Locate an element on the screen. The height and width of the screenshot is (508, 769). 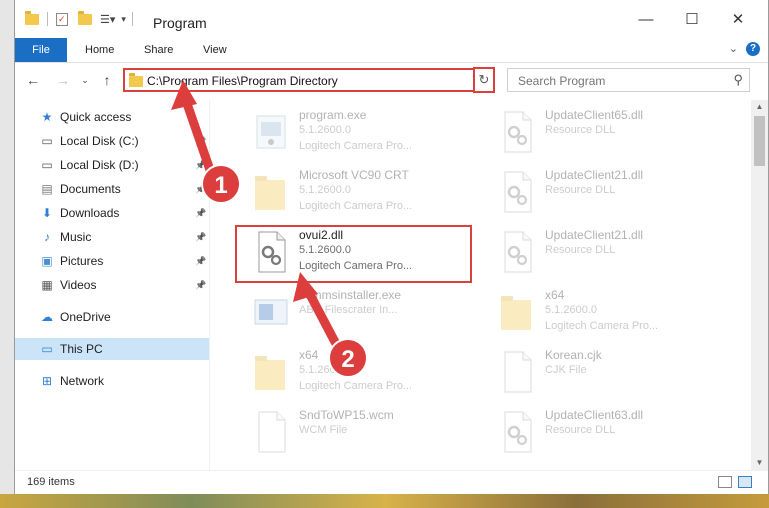
sidebar-item-local-disk-d: ▭ Local Disk (D:) 📌 is located at coordinates (112, 165).